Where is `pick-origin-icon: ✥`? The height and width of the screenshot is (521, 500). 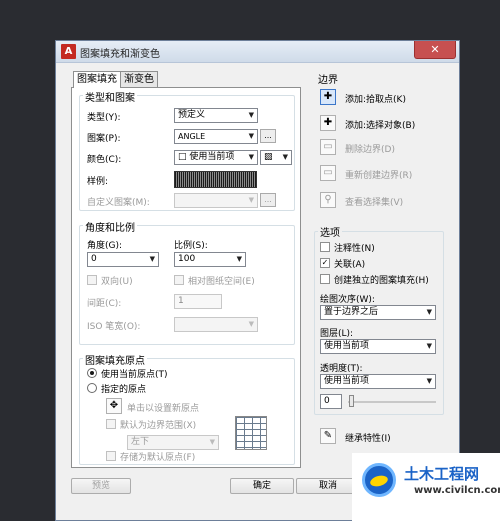
pick-origin-icon: ✥ is located at coordinates (114, 406).